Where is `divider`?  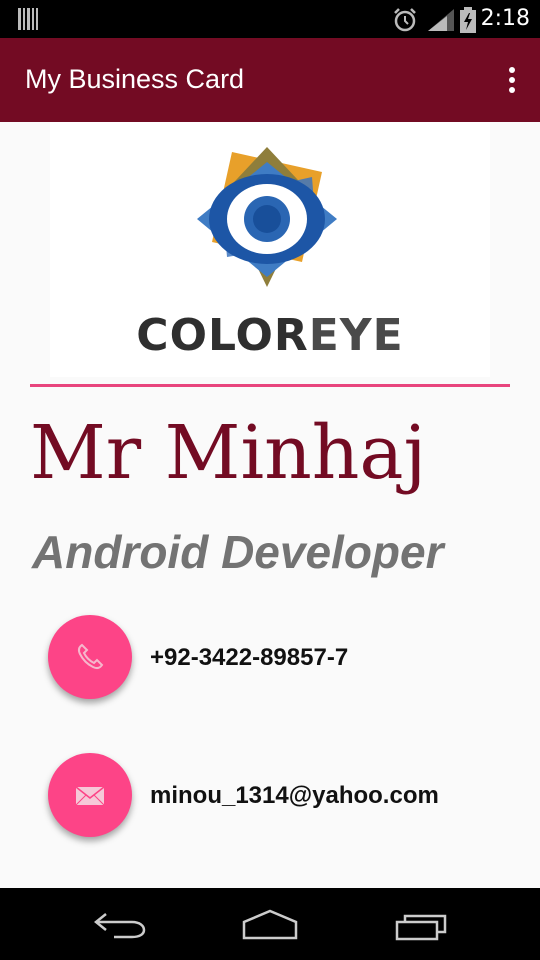 divider is located at coordinates (270, 385).